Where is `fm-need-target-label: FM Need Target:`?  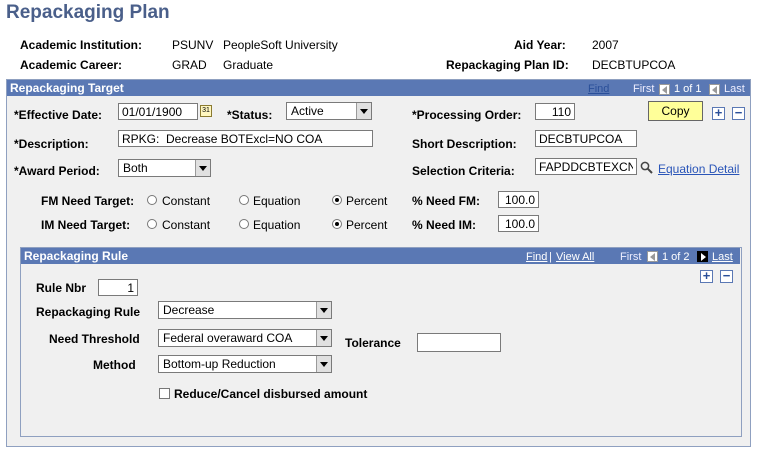
fm-need-target-label: FM Need Target: is located at coordinates (88, 201).